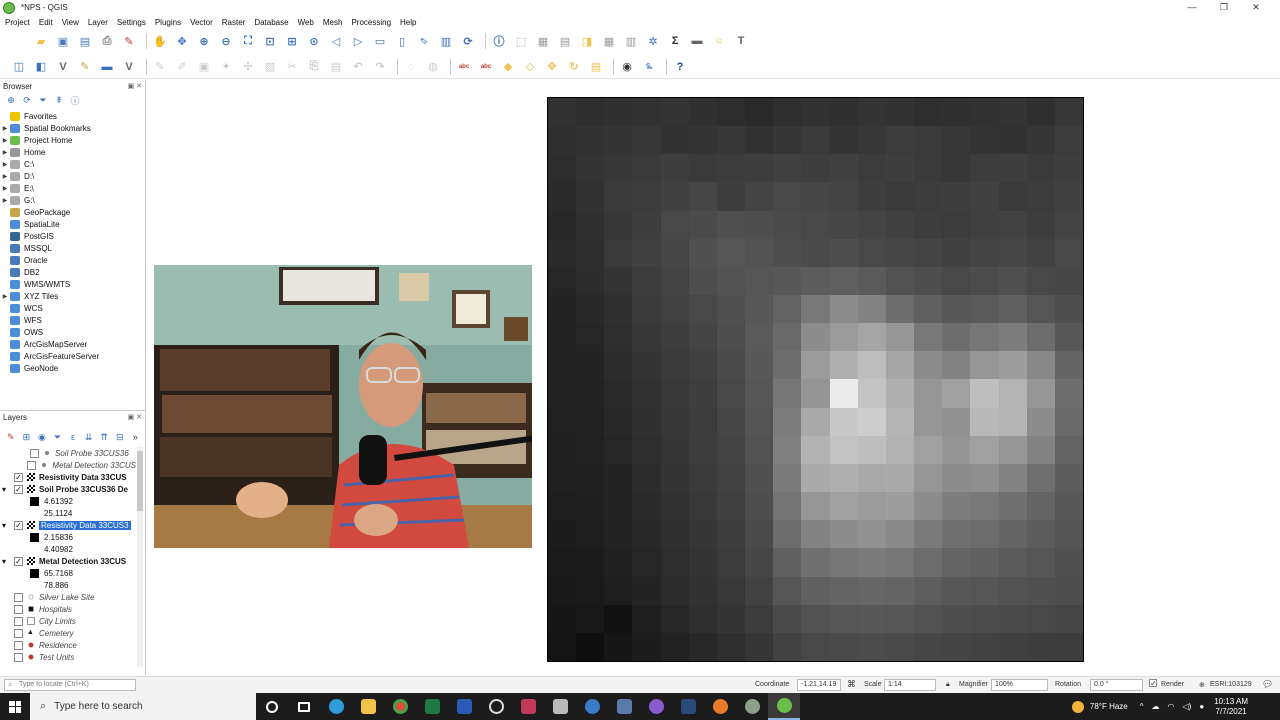 This screenshot has height=720, width=1280. What do you see at coordinates (72, 152) in the screenshot?
I see `browser-item-home: ▶ Home` at bounding box center [72, 152].